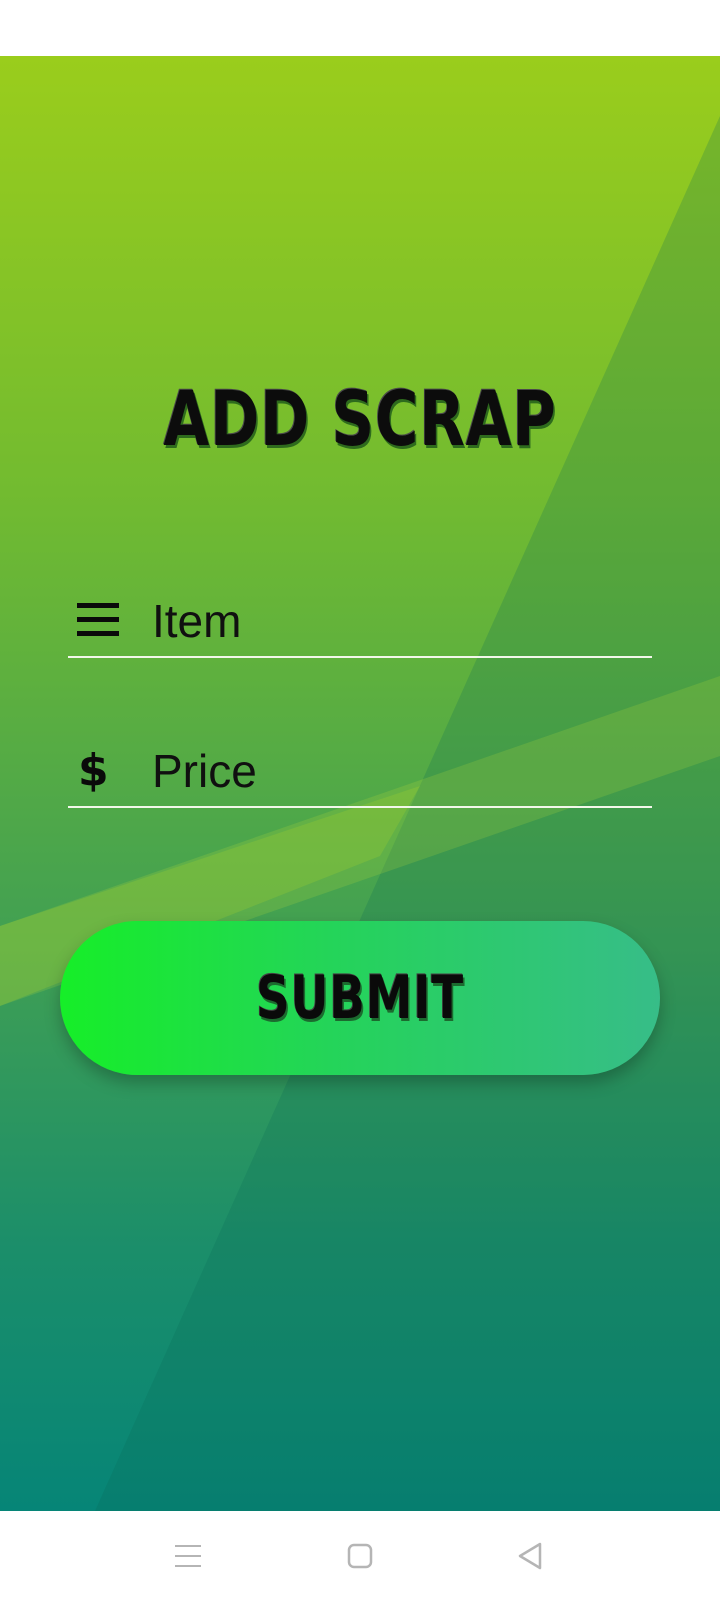  Describe the element at coordinates (98, 619) in the screenshot. I see `menu-lines-icon` at that location.